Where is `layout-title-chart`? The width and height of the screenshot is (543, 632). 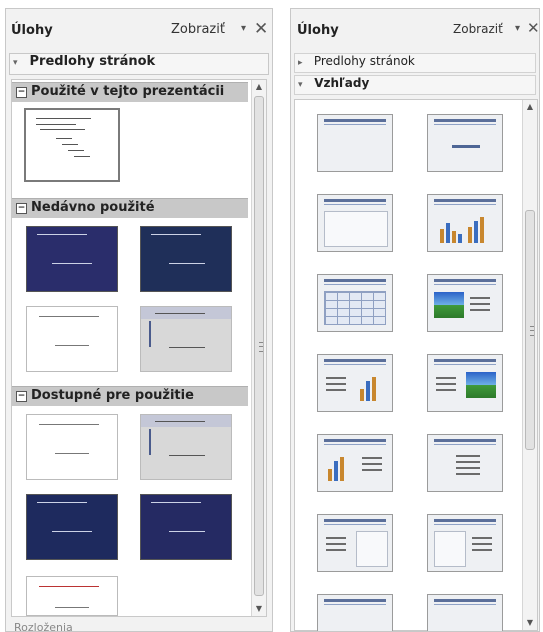
layout-title-chart is located at coordinates (465, 223).